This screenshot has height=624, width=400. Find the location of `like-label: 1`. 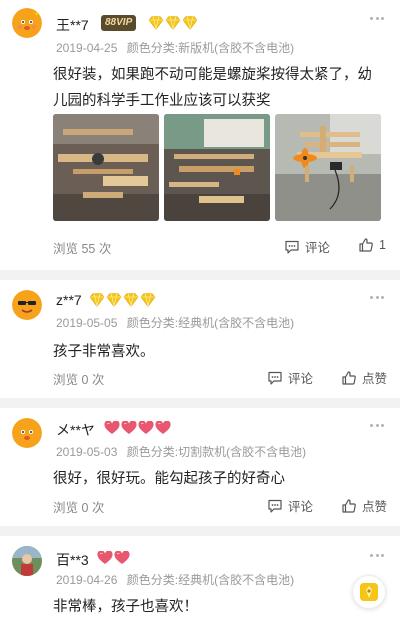

like-label: 1 is located at coordinates (382, 245).